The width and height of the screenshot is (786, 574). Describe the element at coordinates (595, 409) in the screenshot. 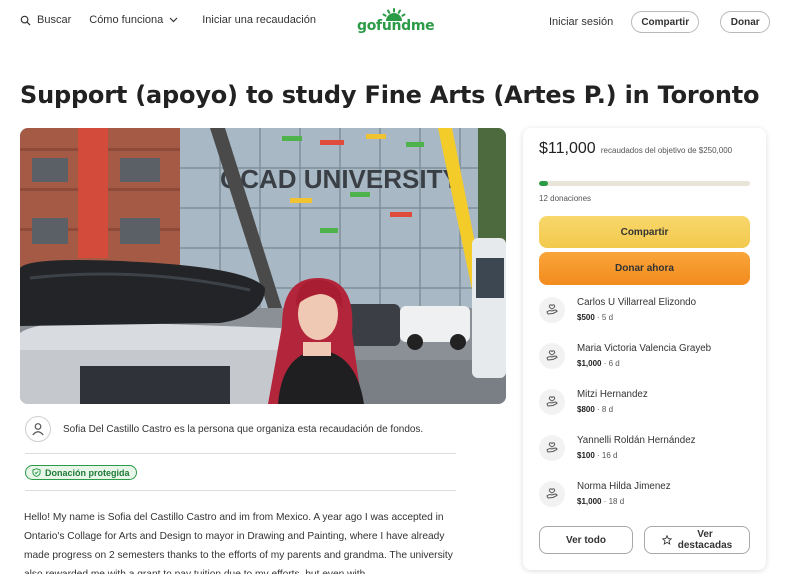

I see `donation-meta: $800 · 8 d` at that location.